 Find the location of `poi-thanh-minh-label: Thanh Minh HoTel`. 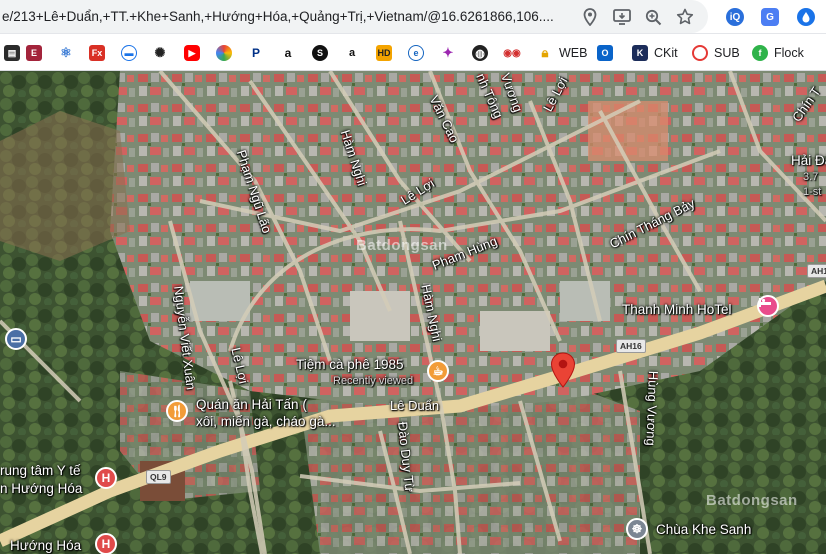

poi-thanh-minh-label: Thanh Minh HoTel is located at coordinates (677, 309).